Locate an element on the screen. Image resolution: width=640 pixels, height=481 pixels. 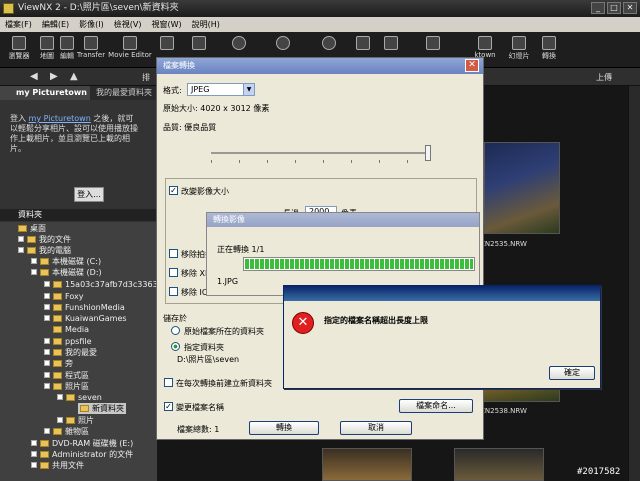
thumbnail-label-2: CN2538.NRW is located at coordinates (503, 411).